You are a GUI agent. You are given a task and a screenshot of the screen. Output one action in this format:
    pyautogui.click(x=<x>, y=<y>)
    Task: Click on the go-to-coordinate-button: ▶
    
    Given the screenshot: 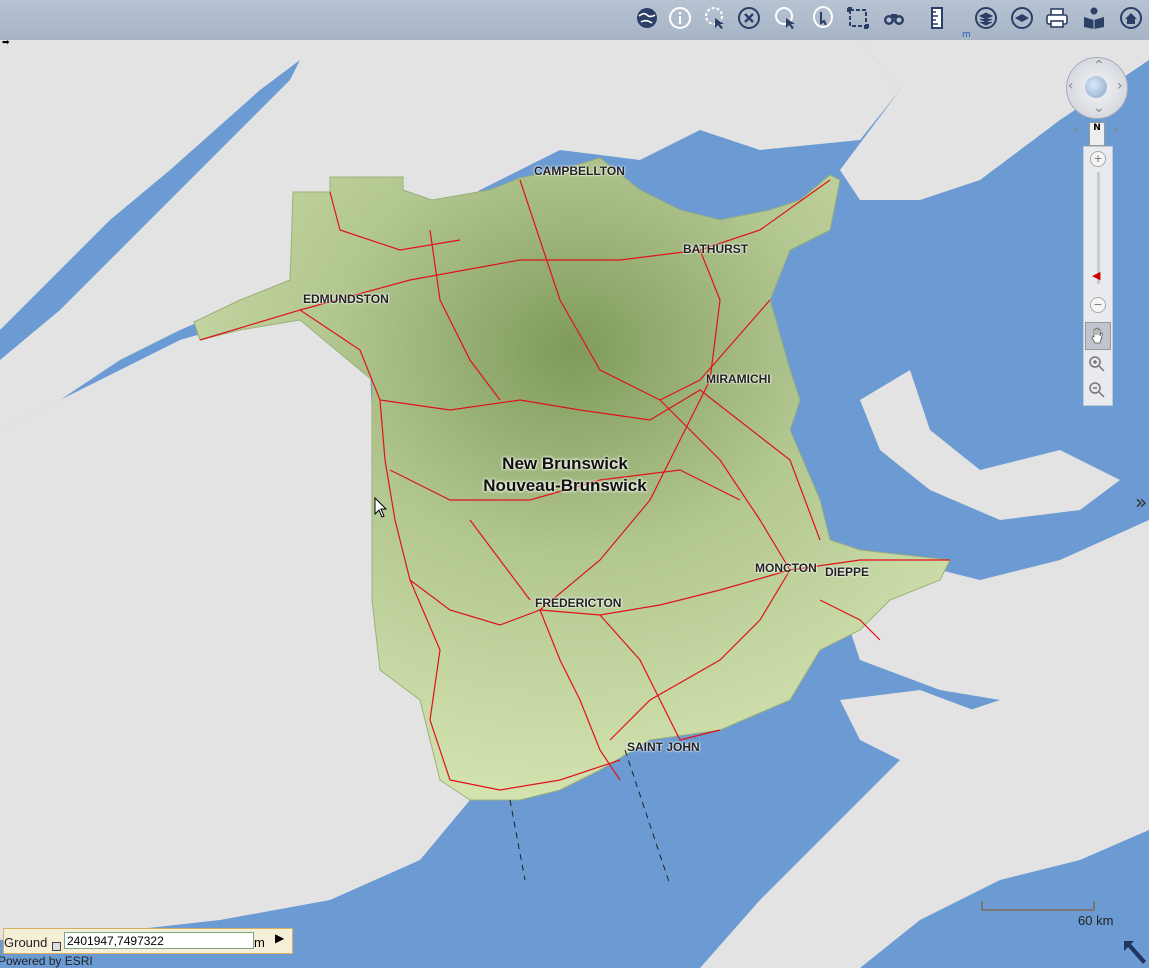 What is the action you would take?
    pyautogui.click(x=279, y=938)
    